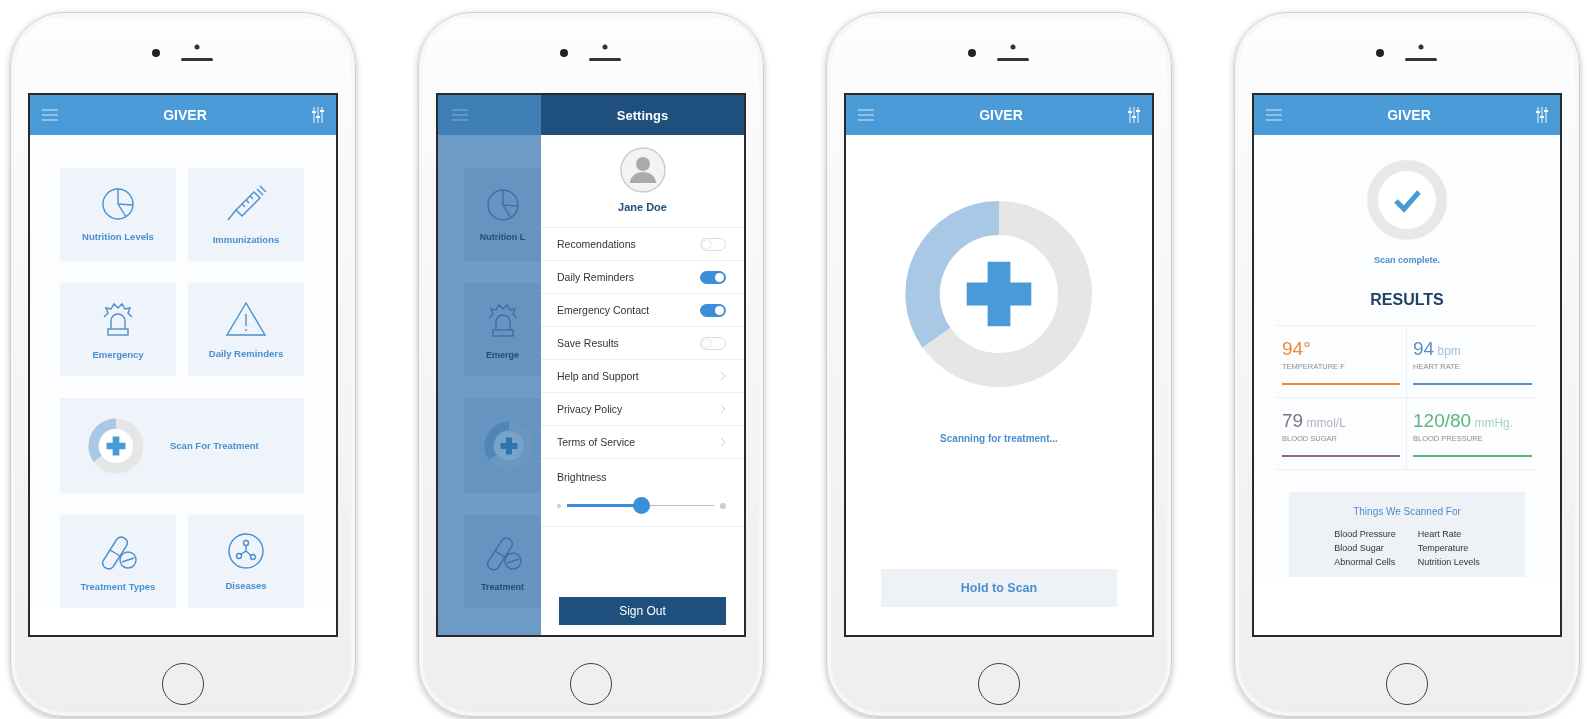 Image resolution: width=1587 pixels, height=719 pixels. What do you see at coordinates (246, 551) in the screenshot?
I see `molecule-icon` at bounding box center [246, 551].